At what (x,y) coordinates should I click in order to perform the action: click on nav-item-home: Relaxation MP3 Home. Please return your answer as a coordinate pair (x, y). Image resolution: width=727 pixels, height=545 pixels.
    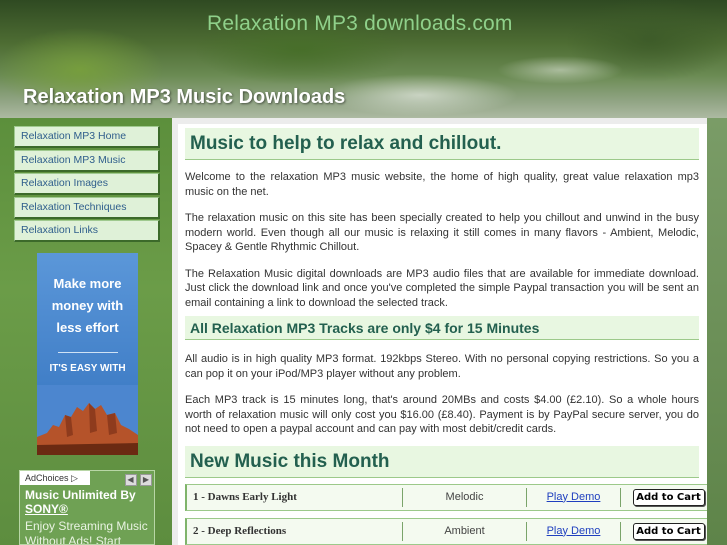
    Looking at the image, I should click on (87, 137).